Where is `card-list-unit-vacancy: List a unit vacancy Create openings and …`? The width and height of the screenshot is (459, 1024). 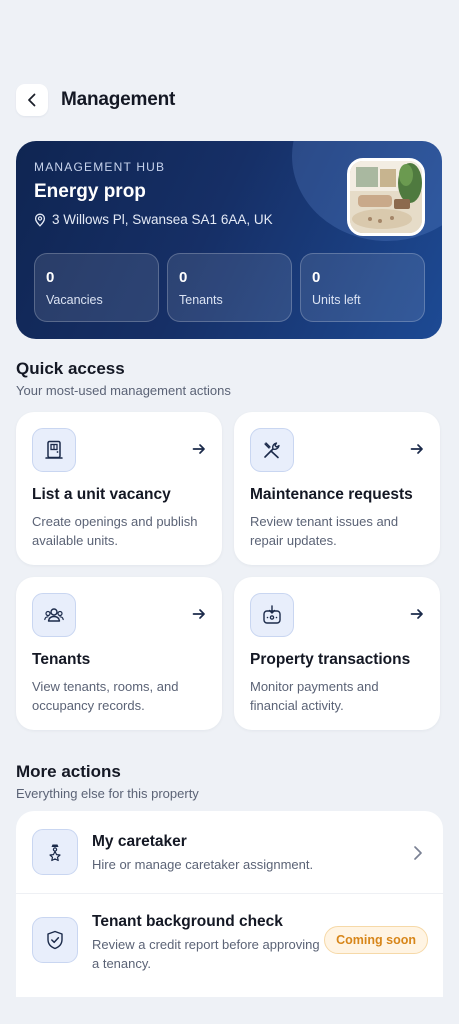 card-list-unit-vacancy: List a unit vacancy Create openings and … is located at coordinates (119, 488).